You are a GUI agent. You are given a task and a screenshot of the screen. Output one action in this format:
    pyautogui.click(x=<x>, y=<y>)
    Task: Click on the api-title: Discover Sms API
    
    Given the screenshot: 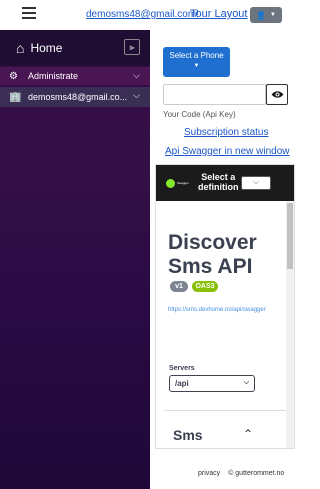 What is the action you would take?
    pyautogui.click(x=212, y=255)
    